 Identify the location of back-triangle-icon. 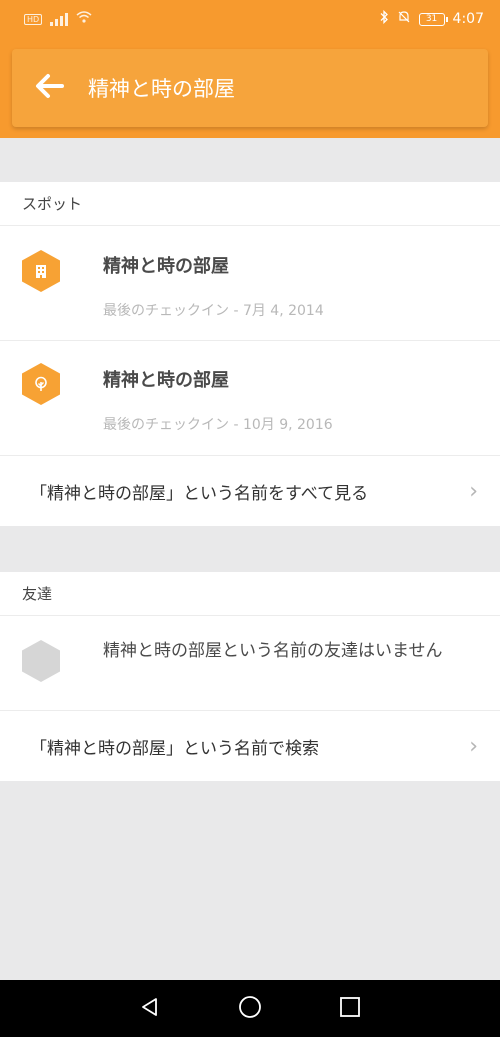
(150, 1009).